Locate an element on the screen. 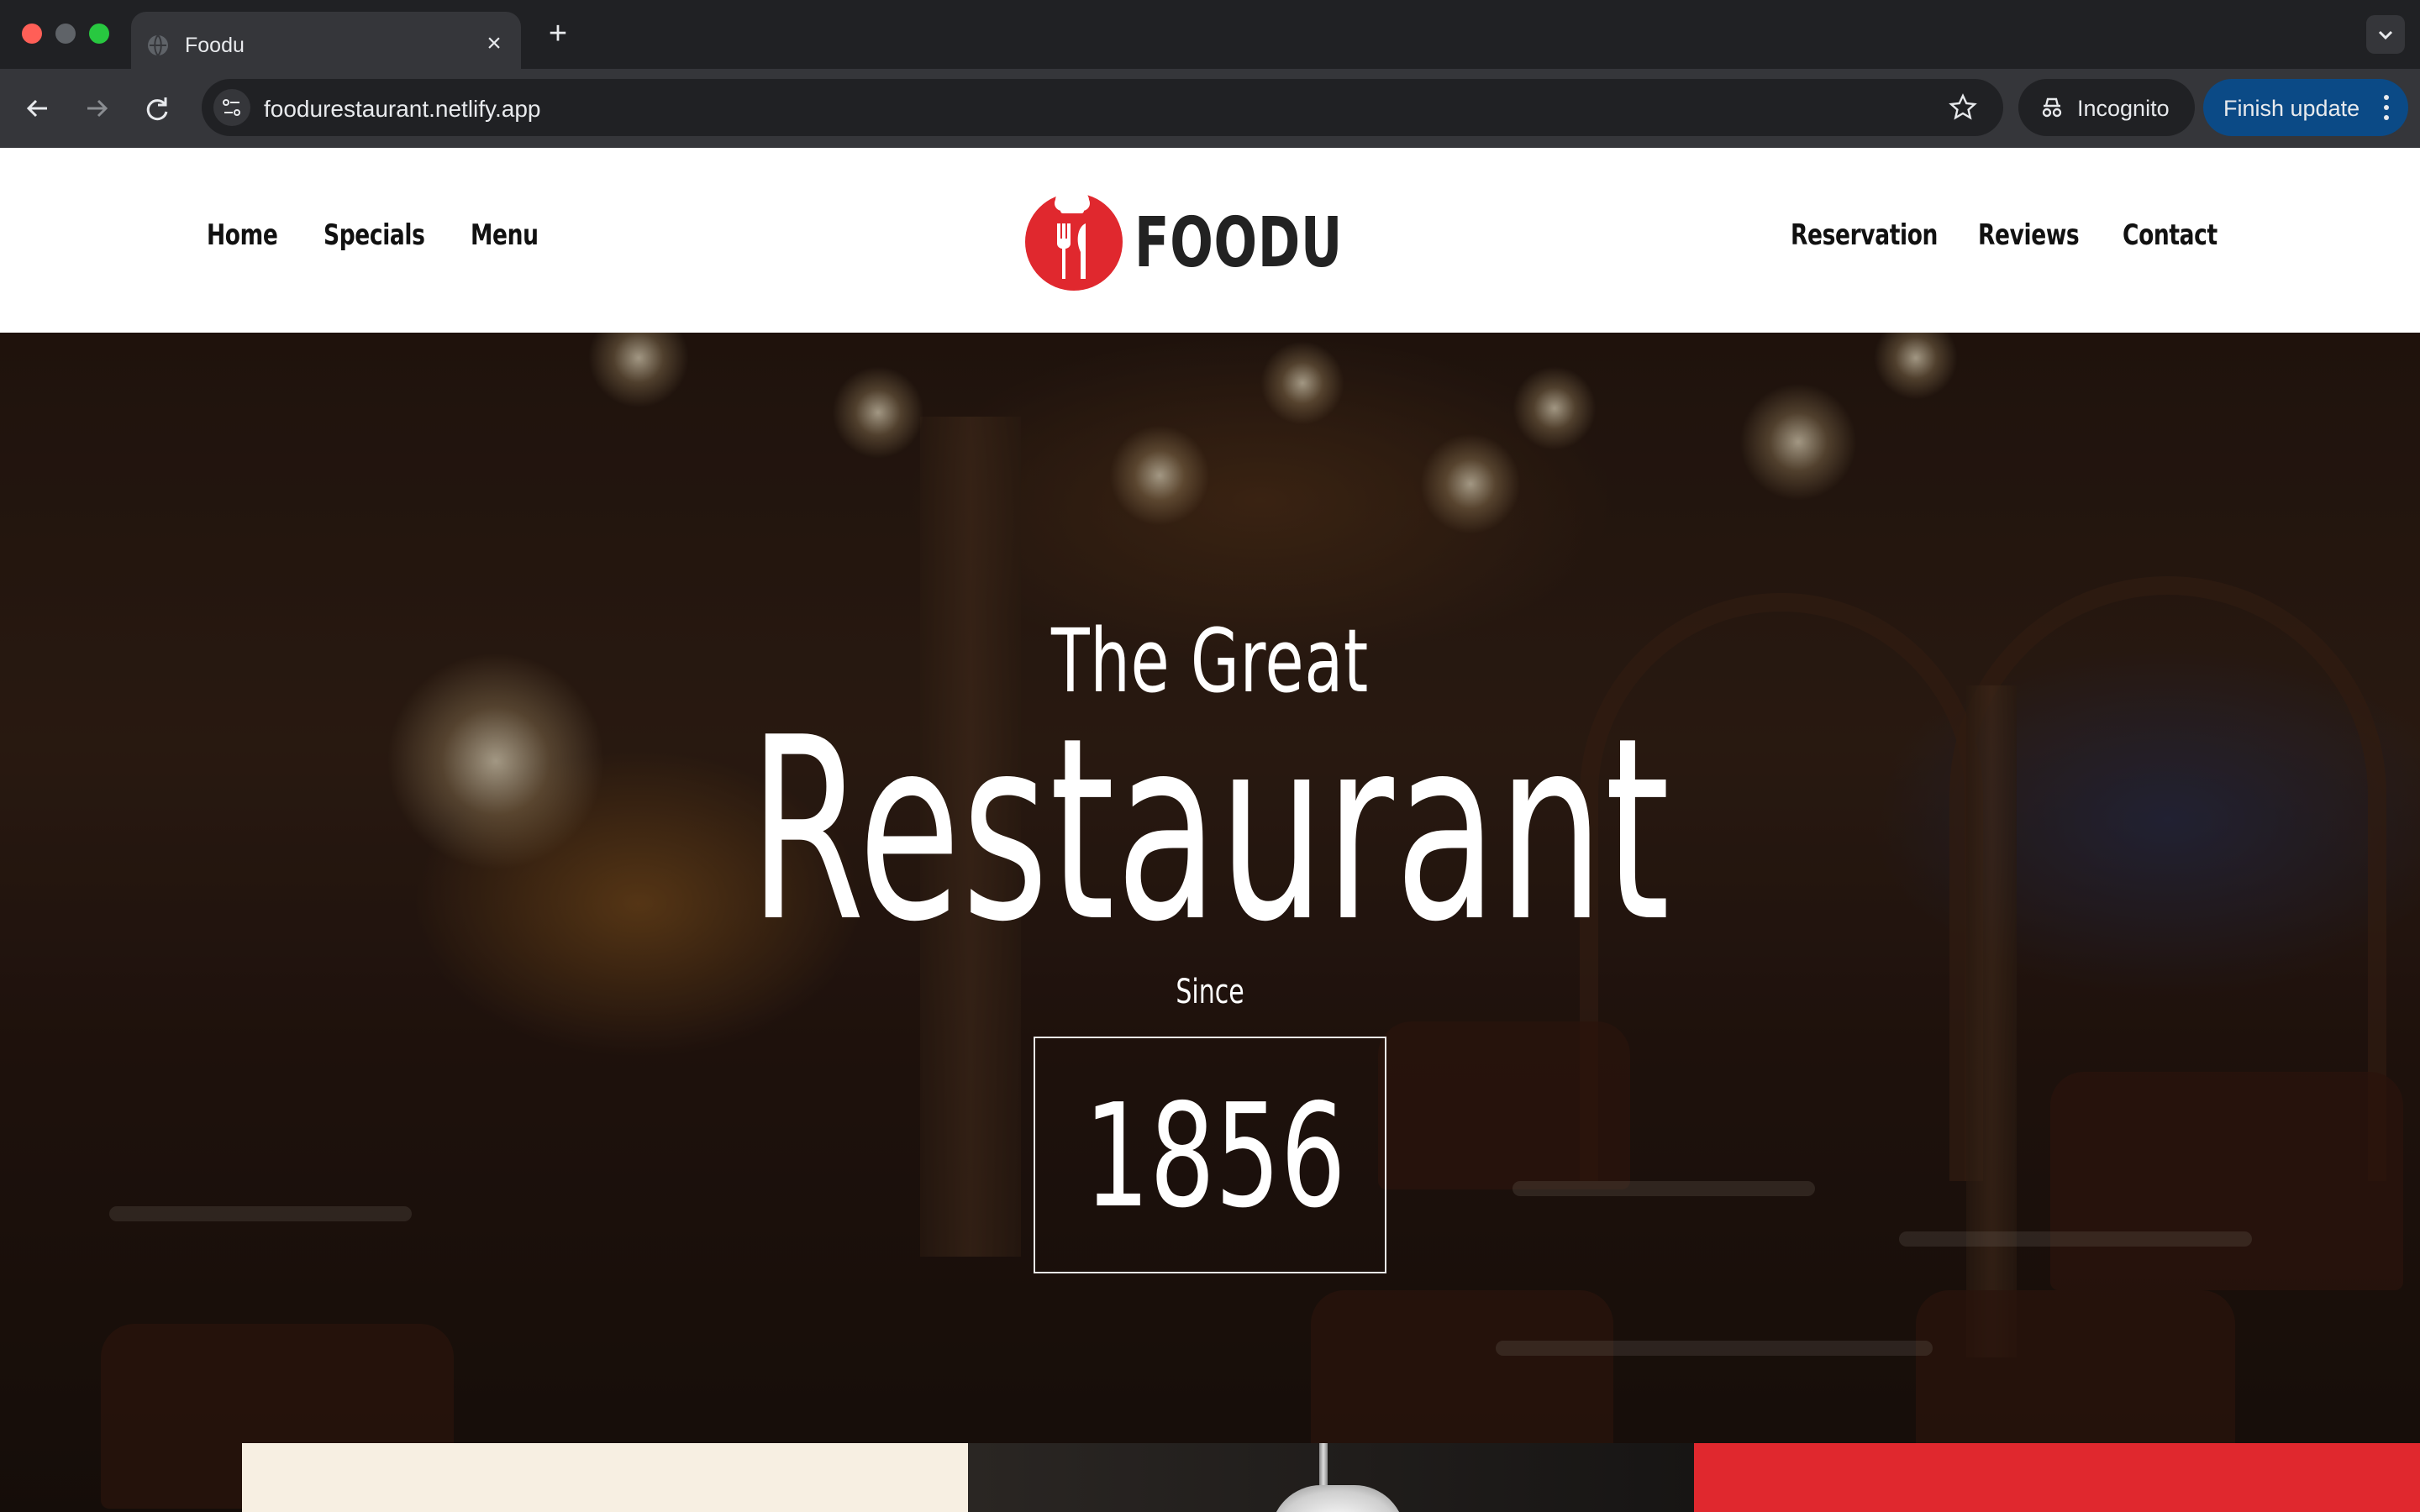 Image resolution: width=2420 pixels, height=1512 pixels. chevron-down-icon is located at coordinates (2386, 35).